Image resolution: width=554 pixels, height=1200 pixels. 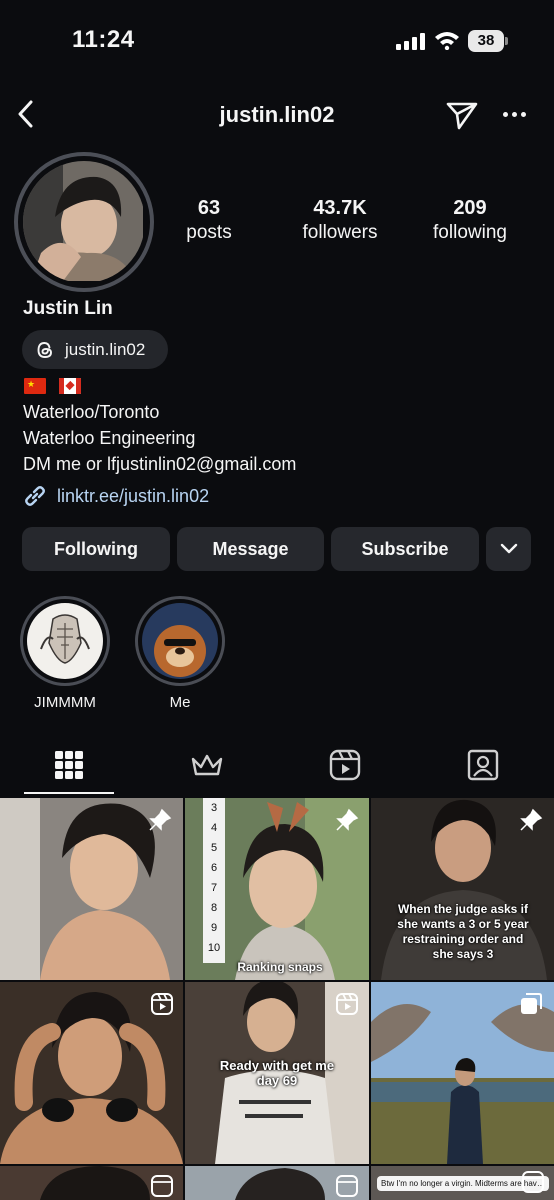 I want to click on wifi-icon, so click(x=447, y=41).